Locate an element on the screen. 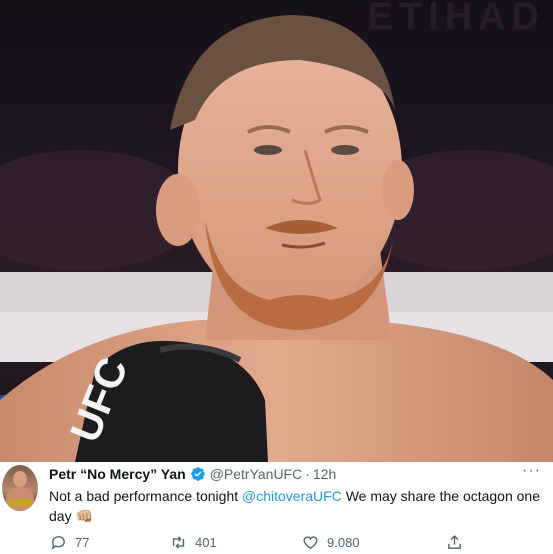  arena-watermark: ETIHAD is located at coordinates (456, 19).